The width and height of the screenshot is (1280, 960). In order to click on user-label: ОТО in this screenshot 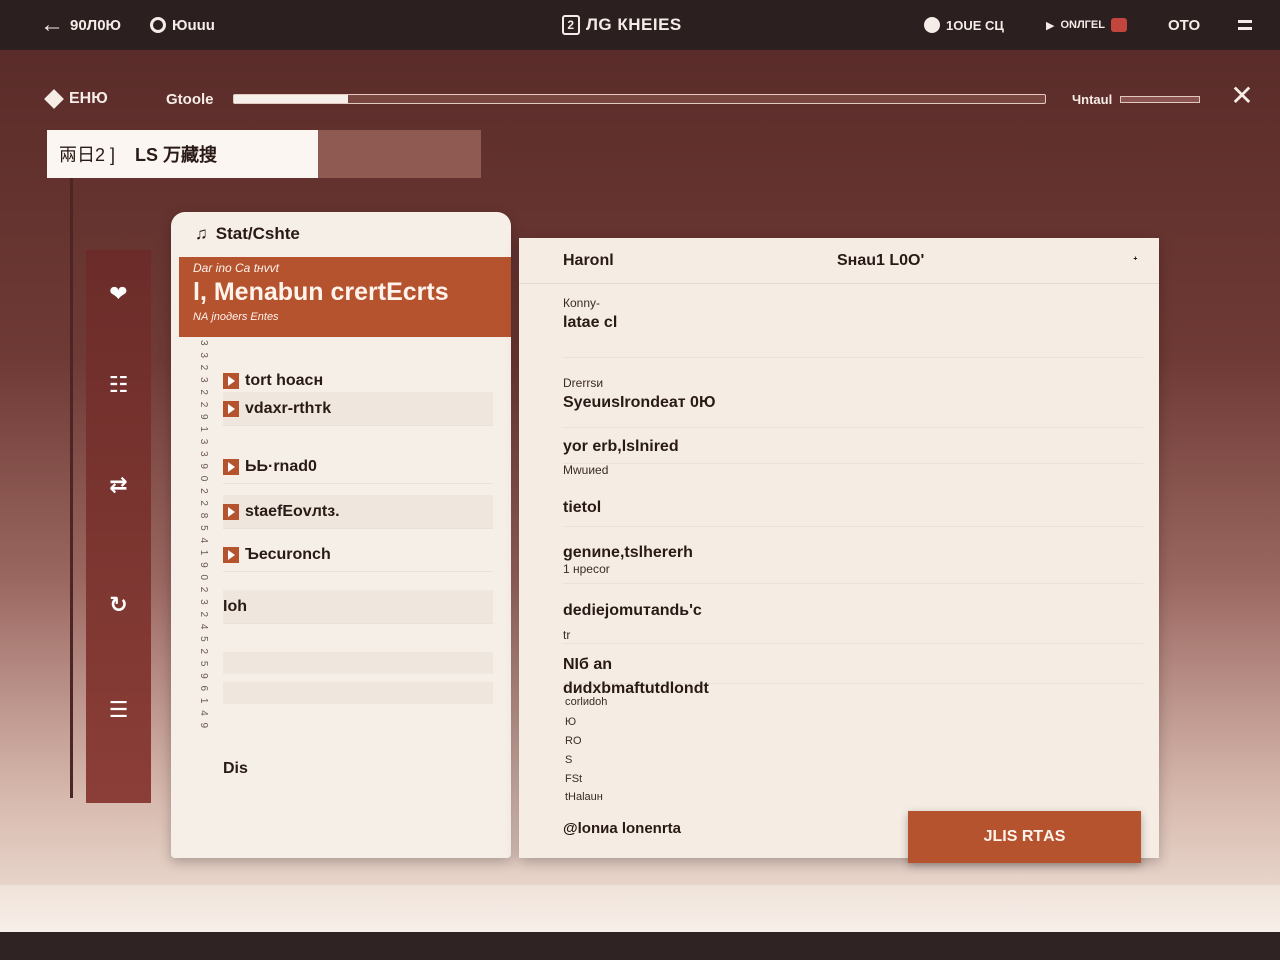, I will do `click(1184, 25)`.